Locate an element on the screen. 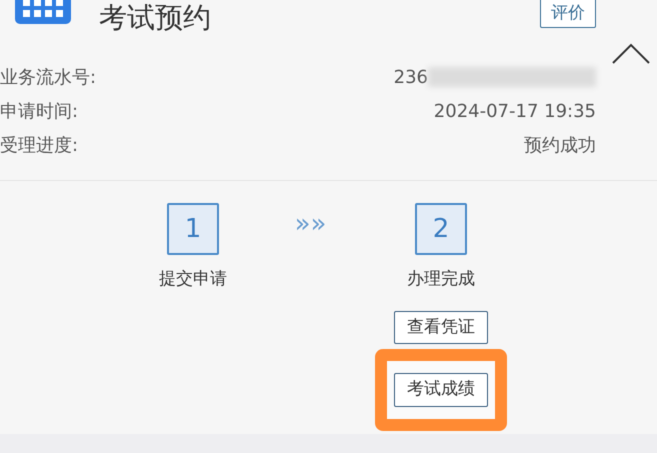  detail-label: 申请时间: is located at coordinates (39, 112).